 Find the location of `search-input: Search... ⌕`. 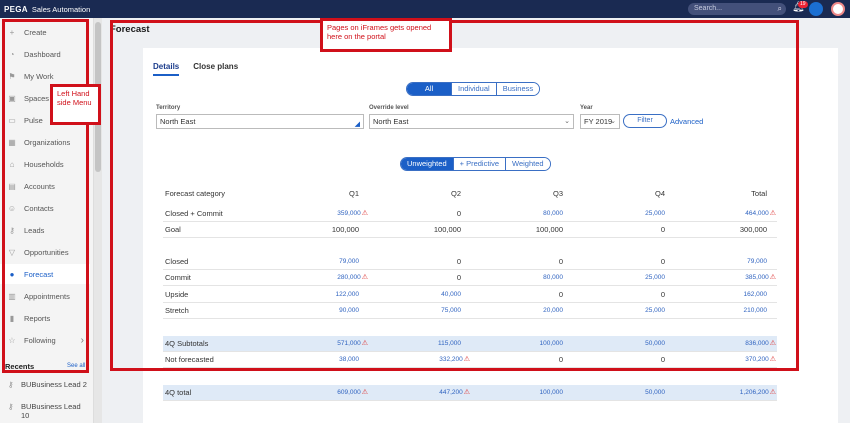

search-input: Search... ⌕ is located at coordinates (737, 9).